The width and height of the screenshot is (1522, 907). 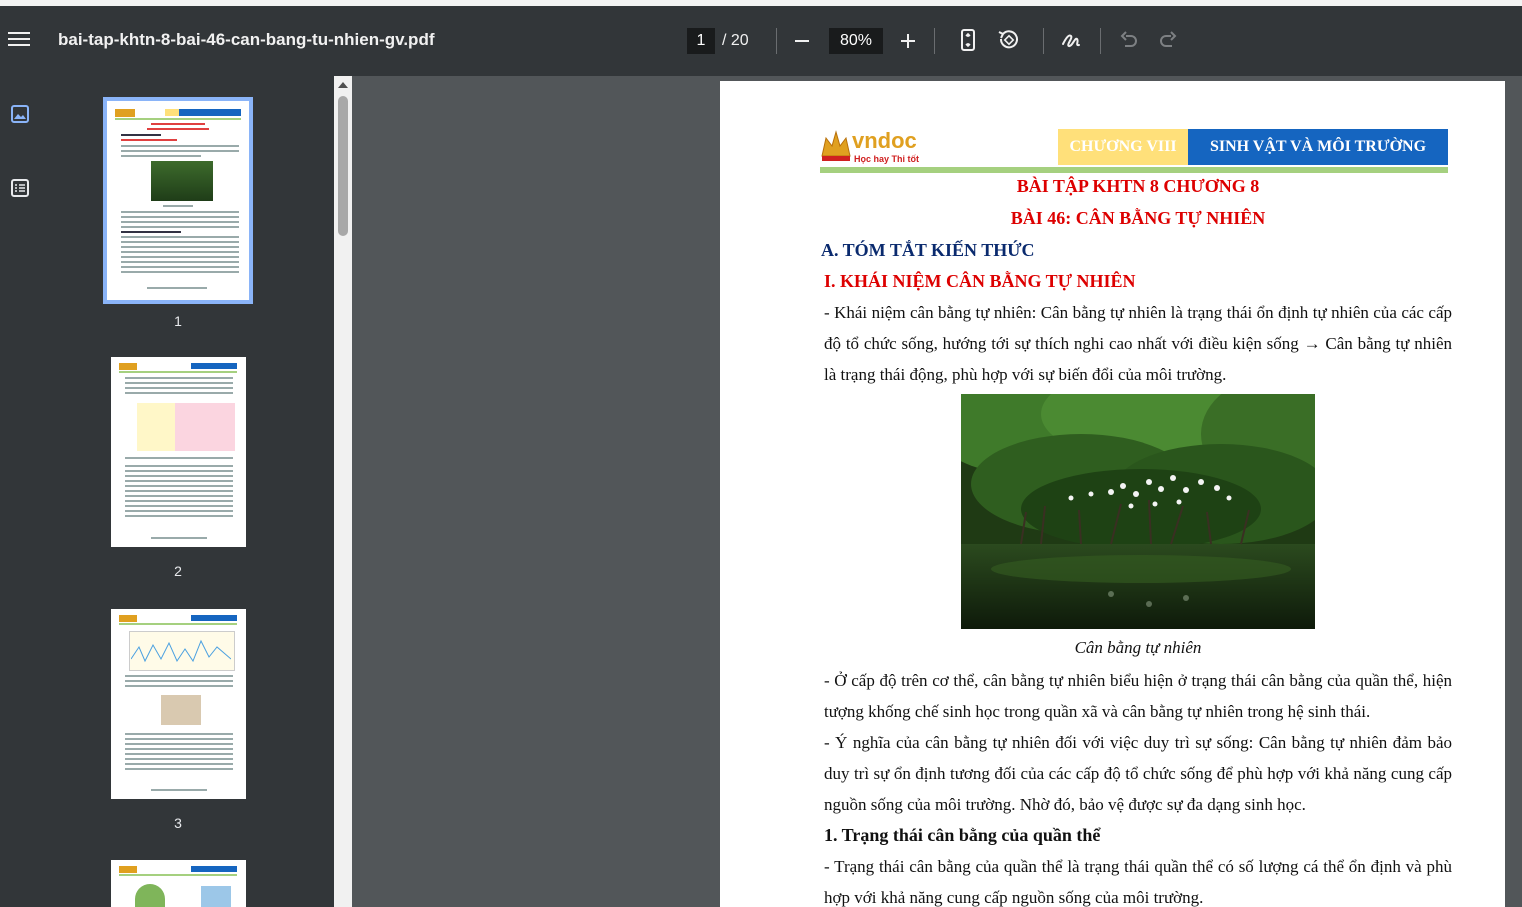 I want to click on page-number-input: 1, so click(x=701, y=41).